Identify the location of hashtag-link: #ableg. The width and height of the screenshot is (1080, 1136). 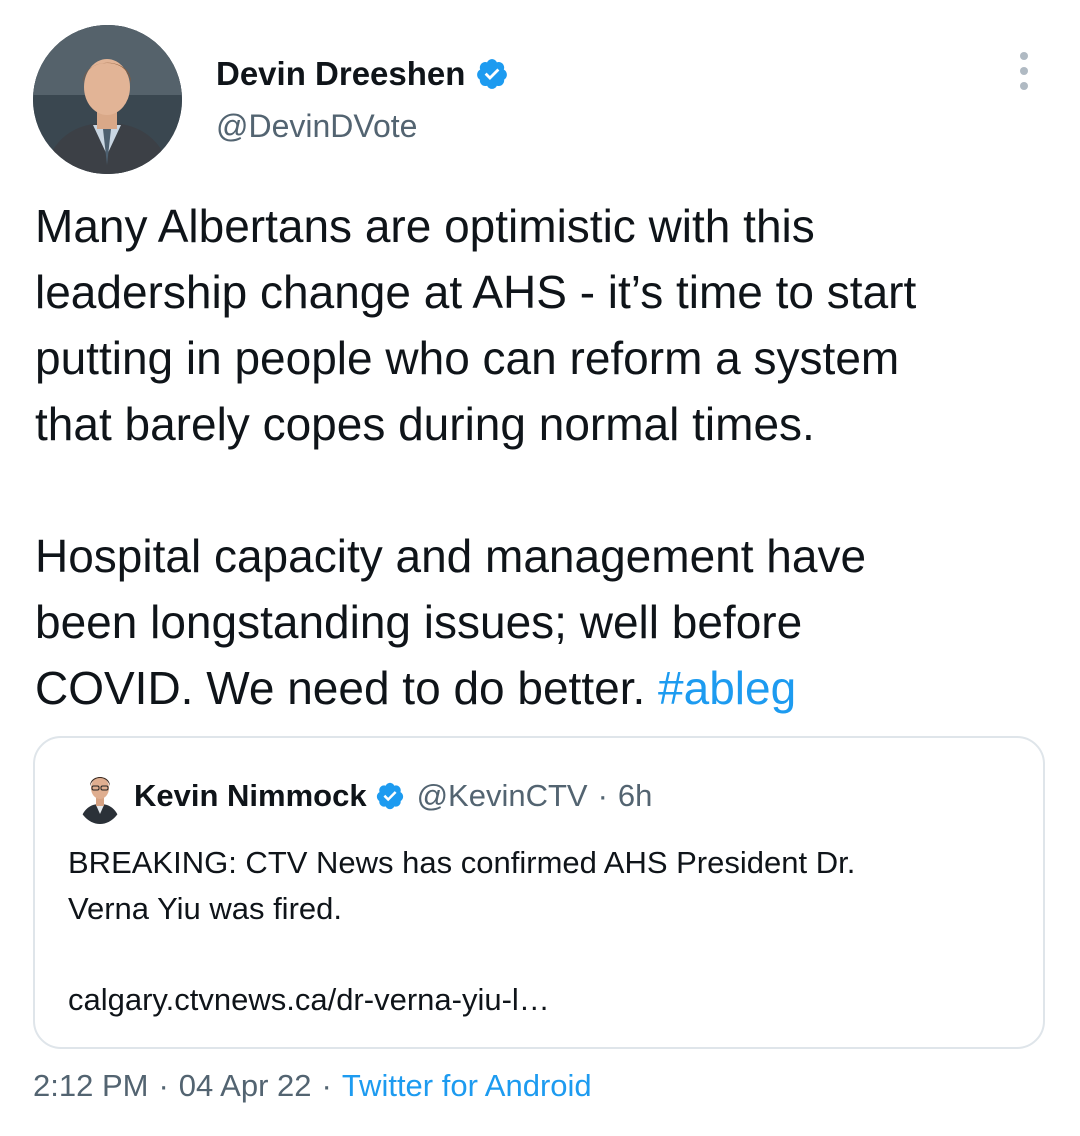
(727, 688).